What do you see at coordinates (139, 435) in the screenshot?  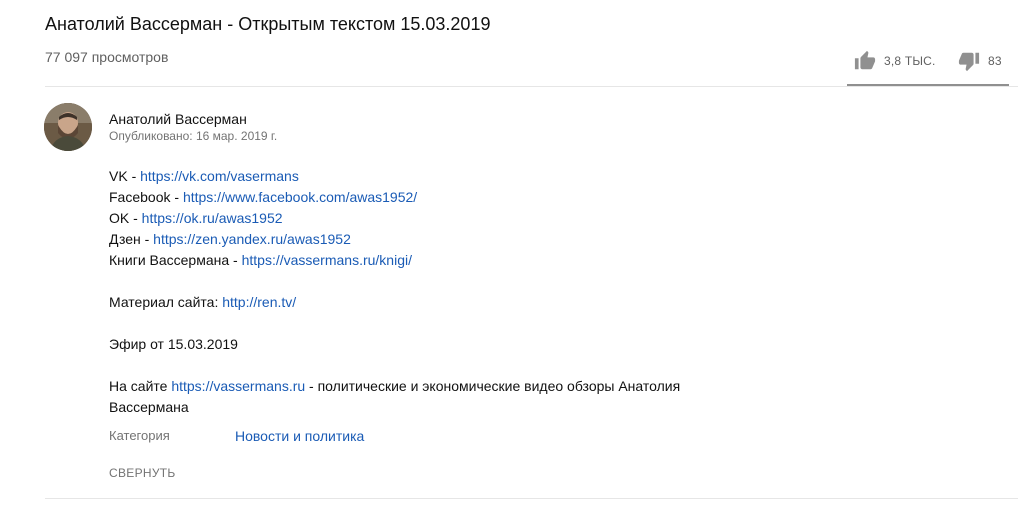 I see `category-label: Категория` at bounding box center [139, 435].